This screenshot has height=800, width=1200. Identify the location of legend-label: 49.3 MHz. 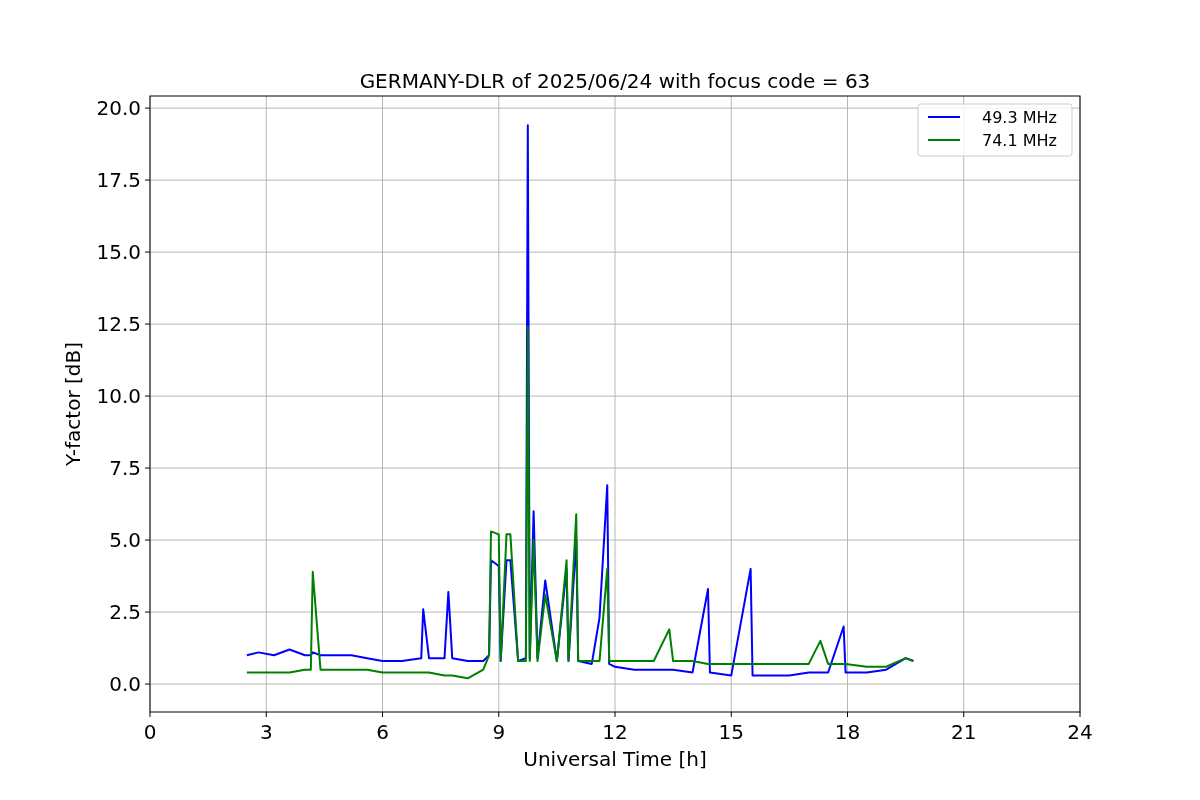
(1019, 117).